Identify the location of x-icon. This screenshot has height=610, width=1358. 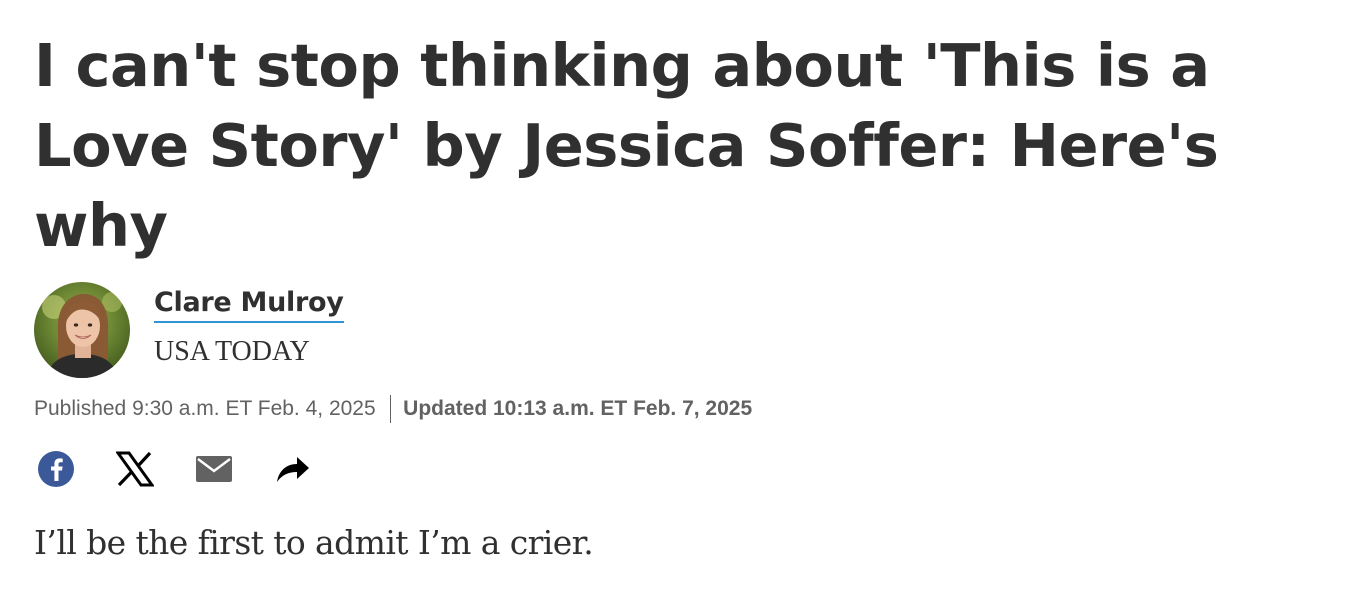
(135, 469).